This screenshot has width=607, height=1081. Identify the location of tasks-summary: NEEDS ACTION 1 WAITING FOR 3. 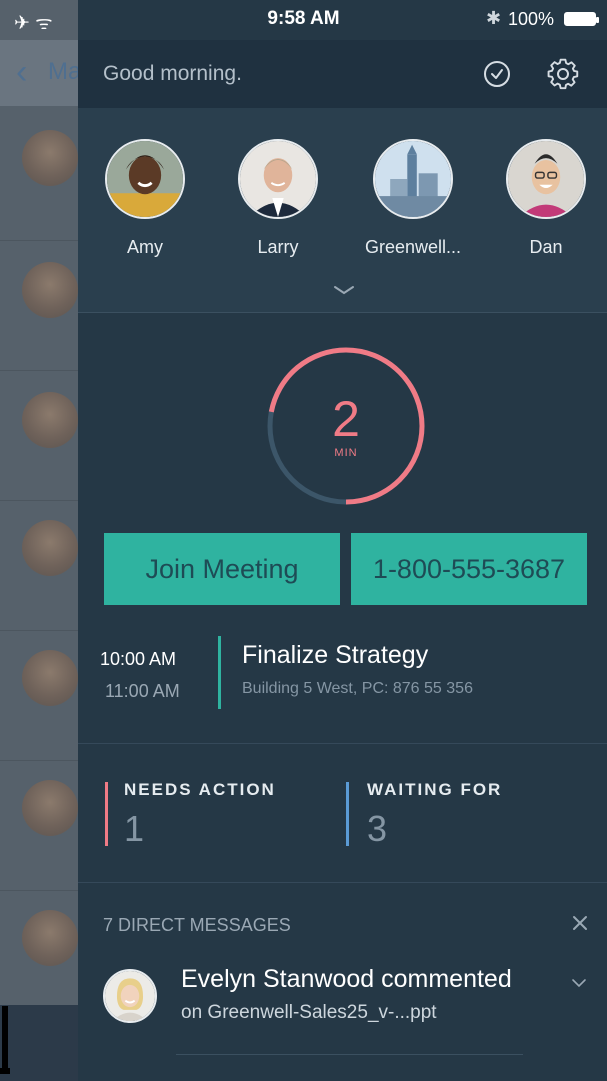
(342, 813).